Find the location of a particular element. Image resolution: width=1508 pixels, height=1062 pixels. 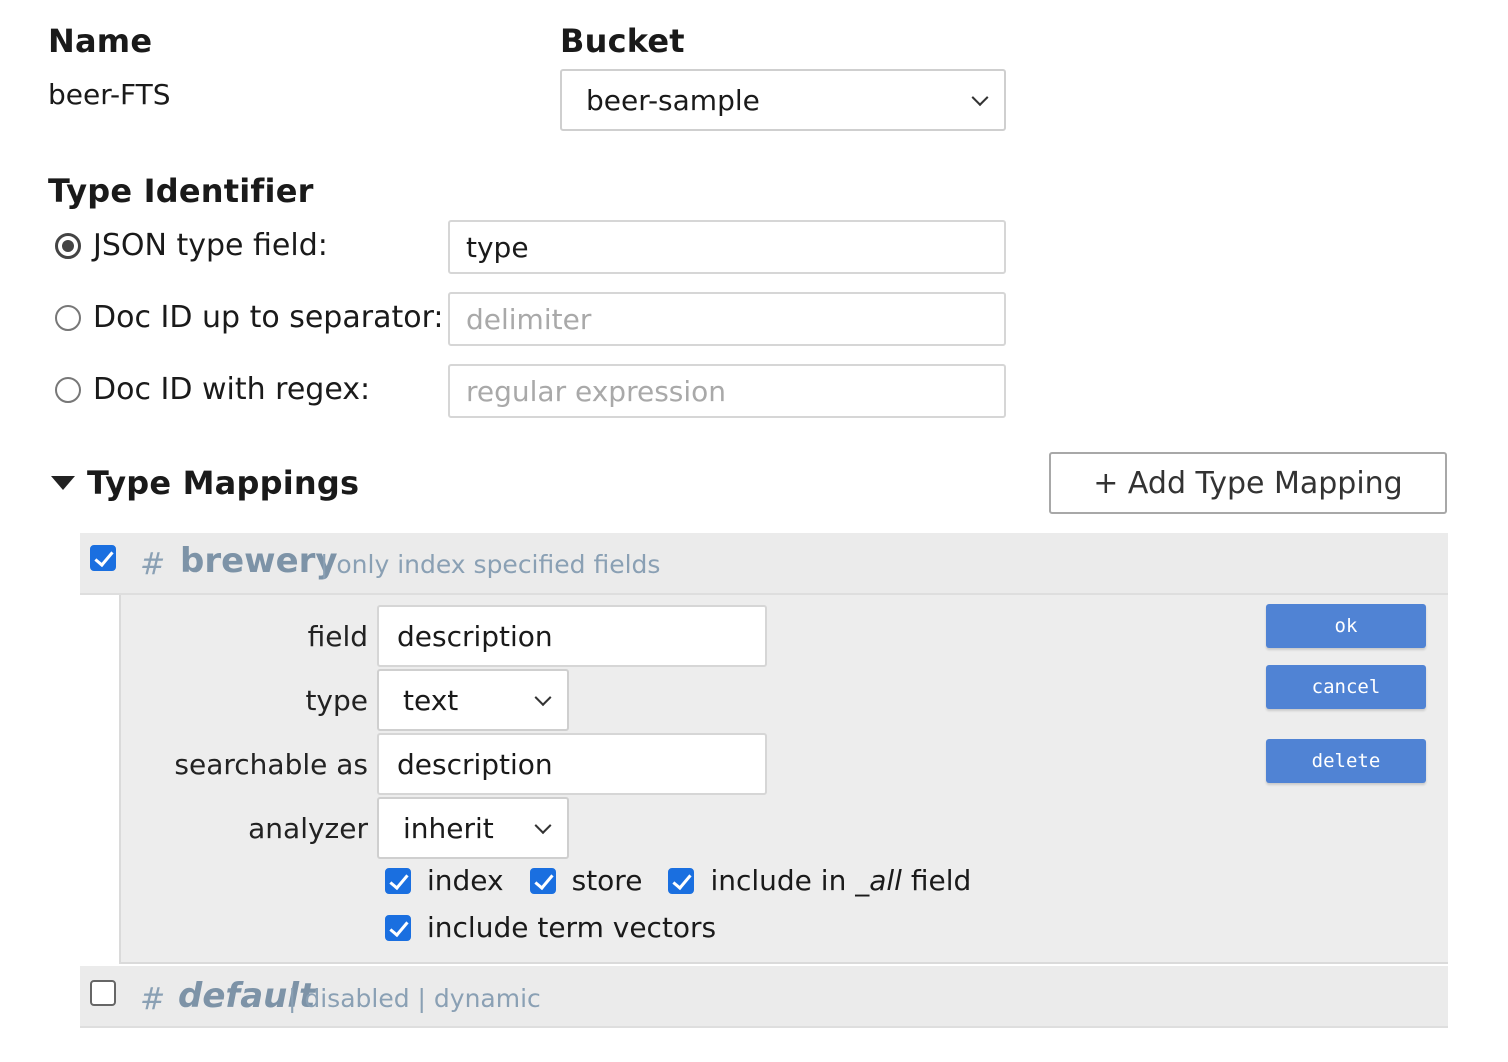

radio-doc-id-regex: Doc ID with regex: is located at coordinates (212, 389).